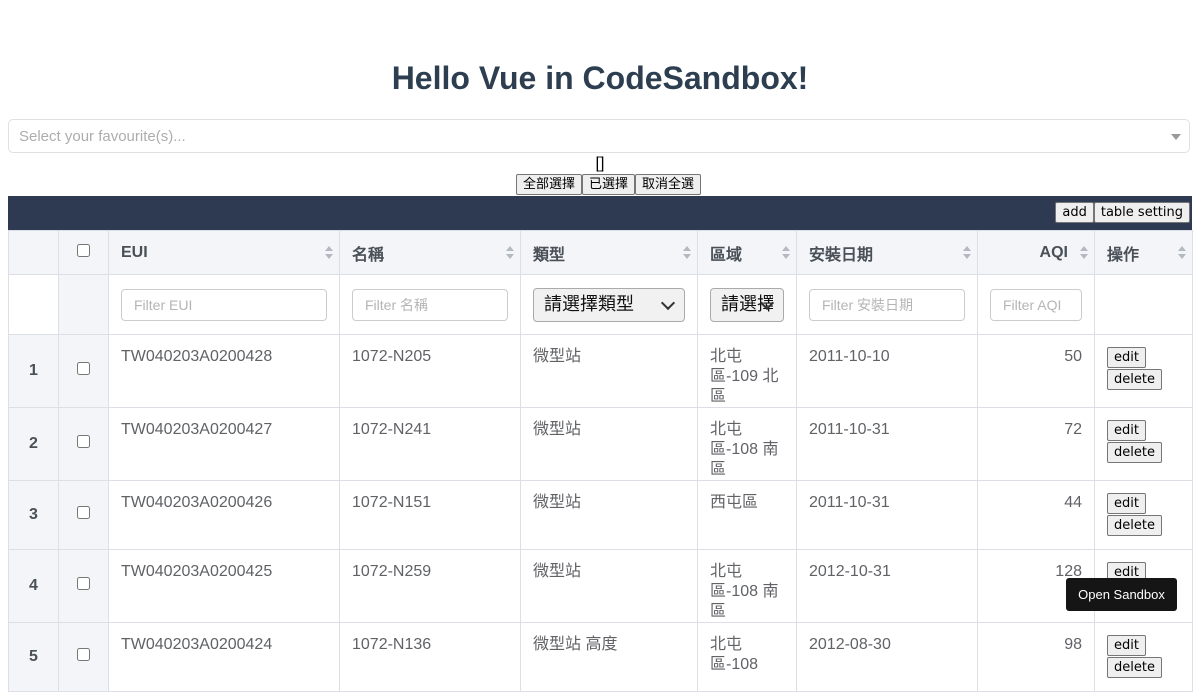 The image size is (1200, 692). What do you see at coordinates (33, 586) in the screenshot?
I see `row-number: 4` at bounding box center [33, 586].